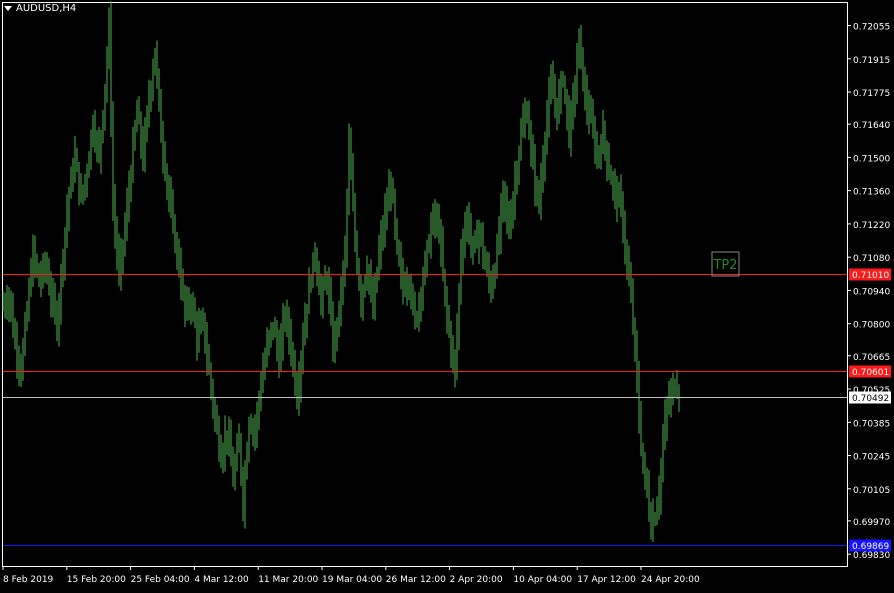 The width and height of the screenshot is (894, 593). I want to click on level-price-label: 0.70601, so click(870, 373).